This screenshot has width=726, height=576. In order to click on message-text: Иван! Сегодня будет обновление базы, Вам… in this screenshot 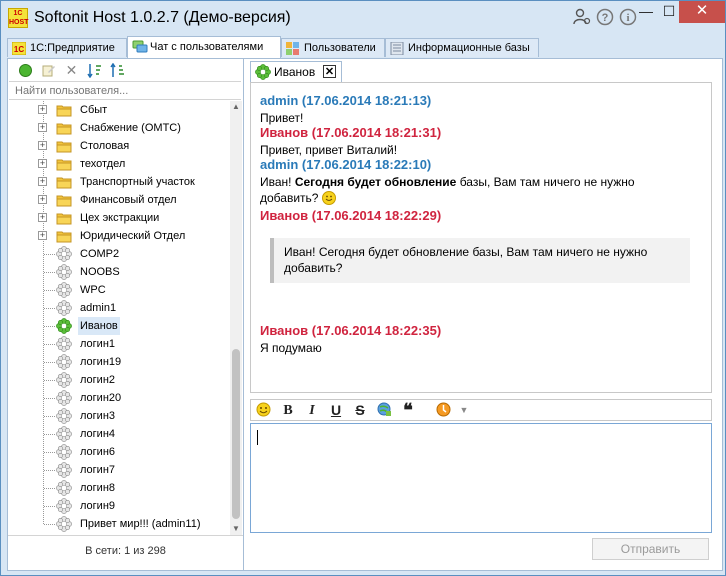, I will do `click(447, 182)`.